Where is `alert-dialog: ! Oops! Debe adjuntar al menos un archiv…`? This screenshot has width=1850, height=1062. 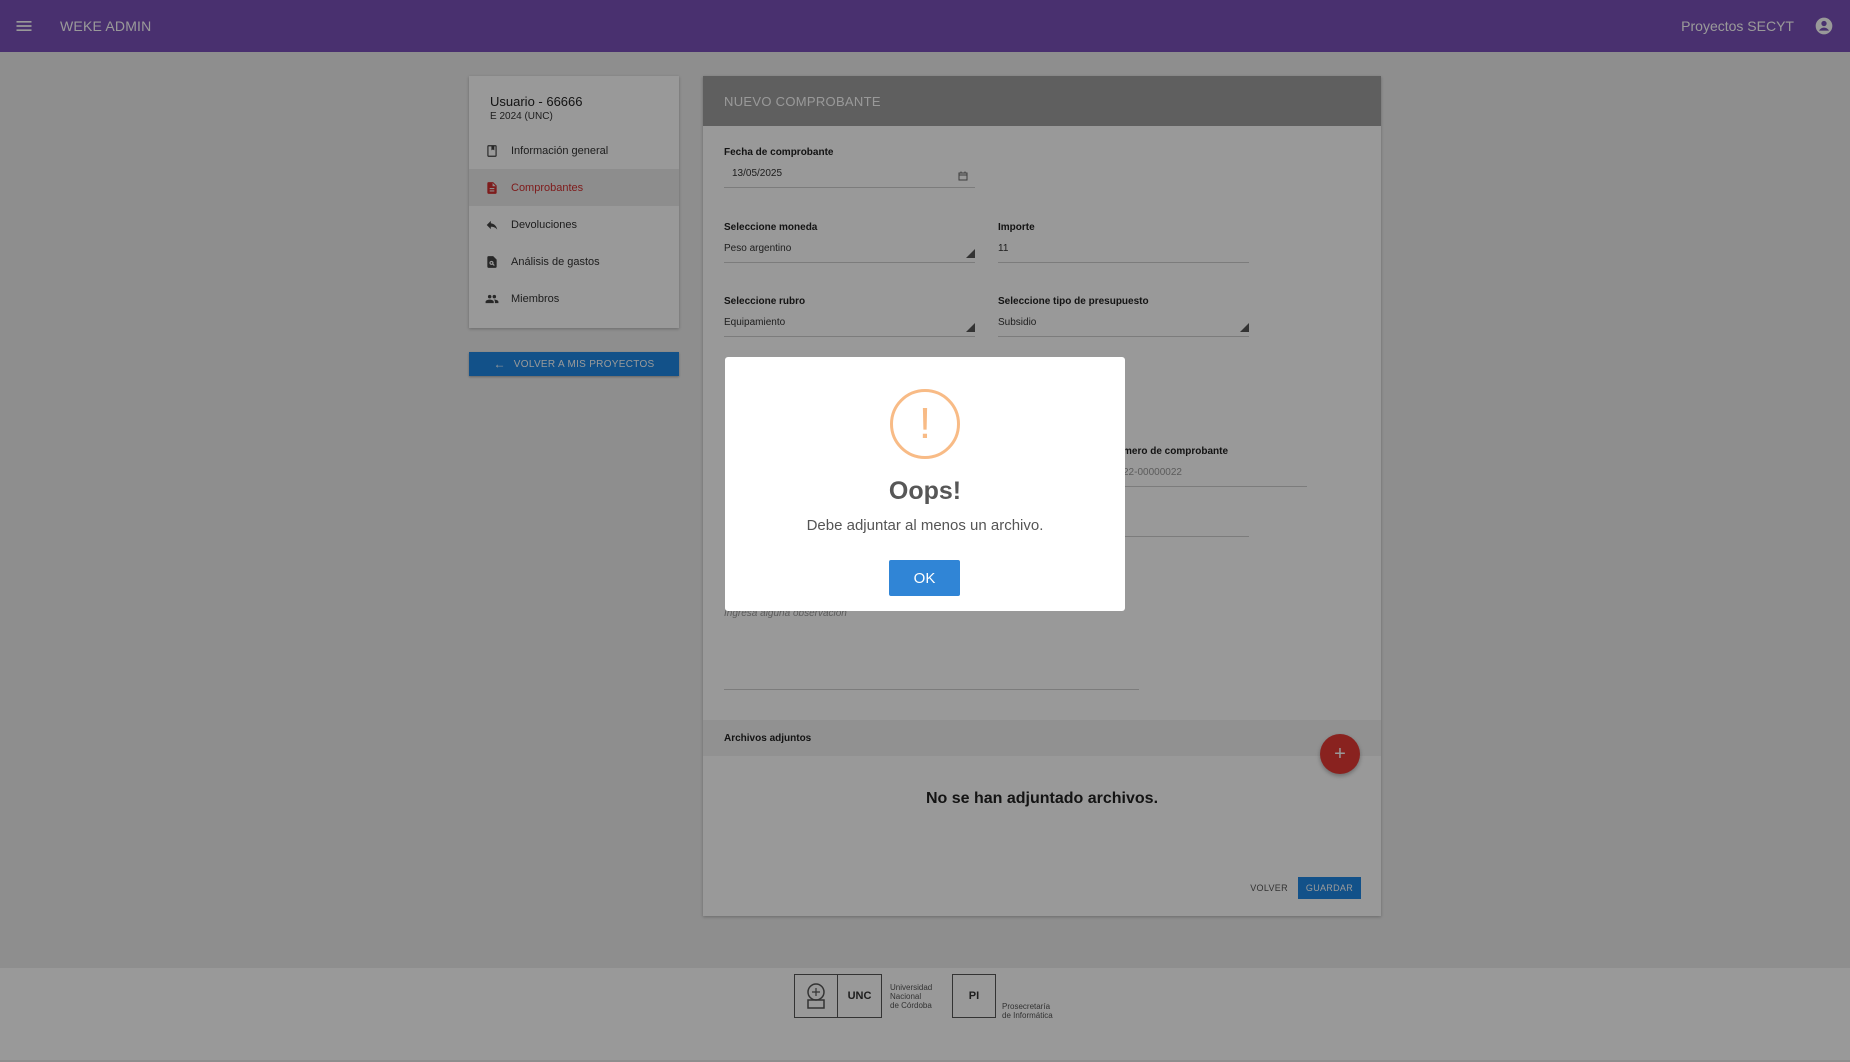 alert-dialog: ! Oops! Debe adjuntar al menos un archiv… is located at coordinates (925, 484).